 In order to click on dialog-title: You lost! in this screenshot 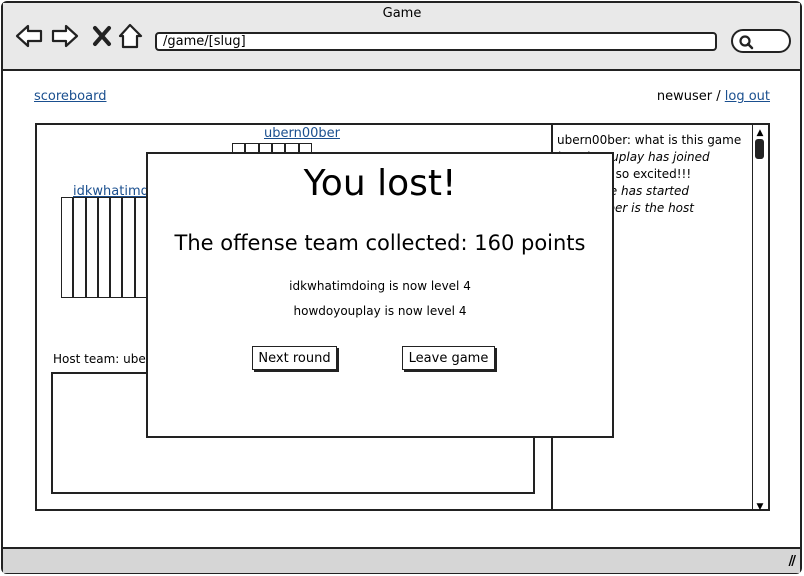, I will do `click(380, 183)`.